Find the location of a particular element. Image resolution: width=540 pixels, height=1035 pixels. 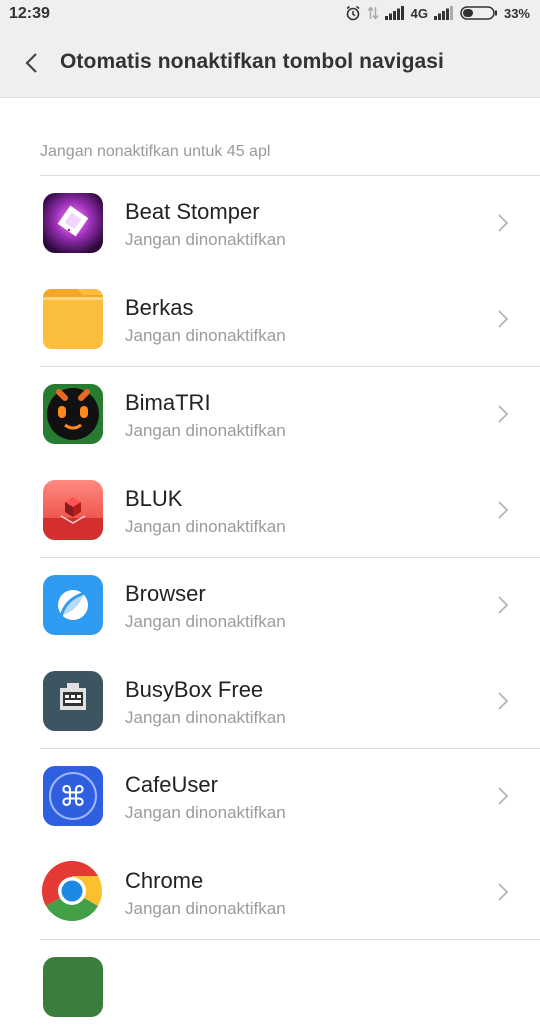

battery-icon is located at coordinates (479, 13).